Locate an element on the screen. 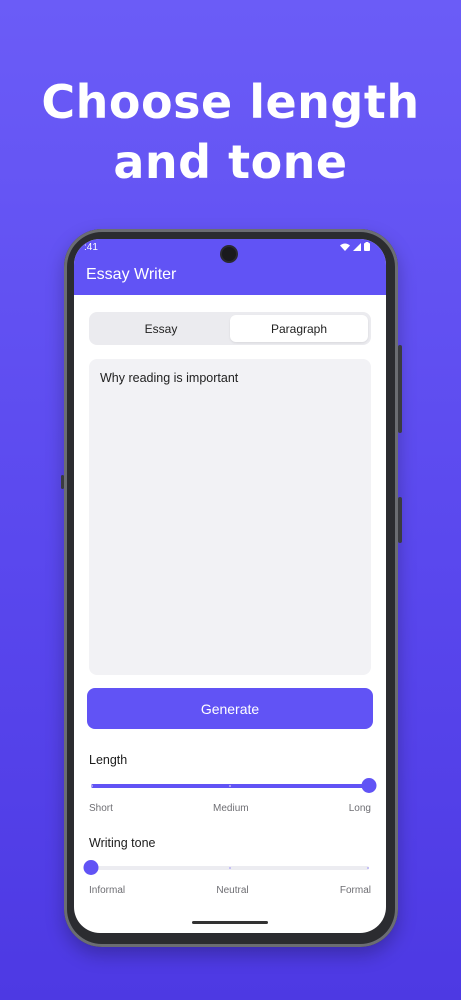 The height and width of the screenshot is (1000, 461). tone-option-informal: Informal is located at coordinates (107, 890).